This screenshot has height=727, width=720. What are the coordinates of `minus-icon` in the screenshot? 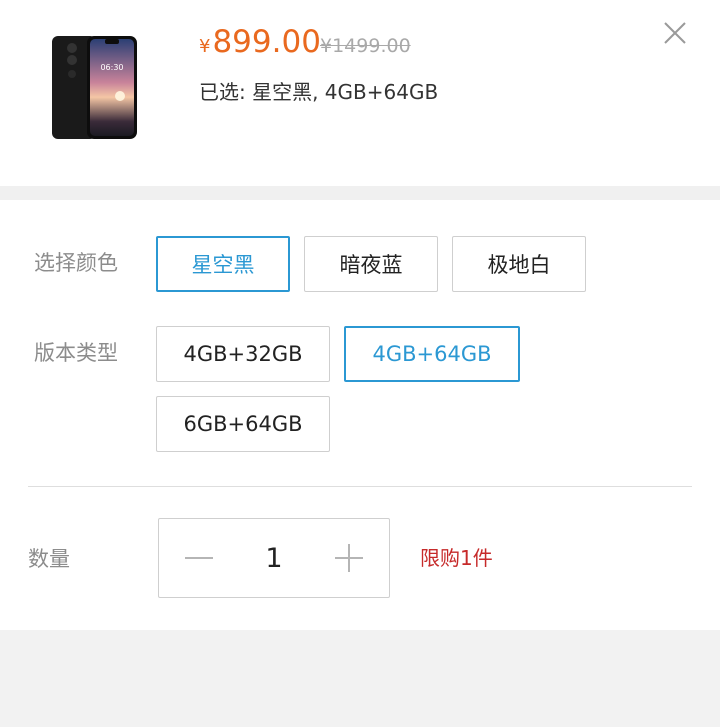 It's located at (199, 558).